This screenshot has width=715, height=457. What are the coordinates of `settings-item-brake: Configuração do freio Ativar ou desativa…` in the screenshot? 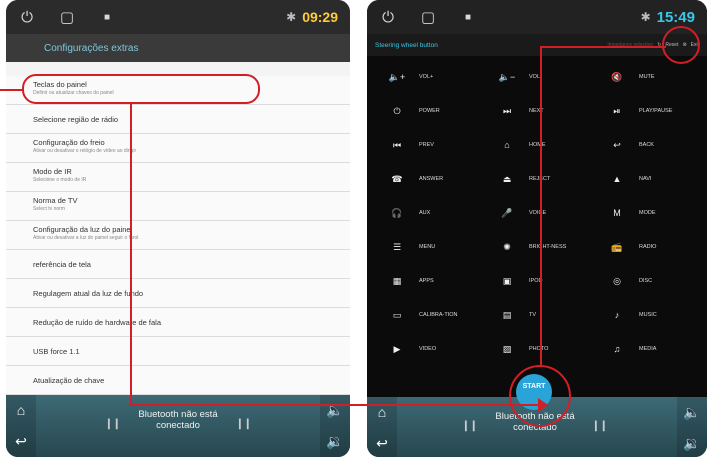 It's located at (178, 148).